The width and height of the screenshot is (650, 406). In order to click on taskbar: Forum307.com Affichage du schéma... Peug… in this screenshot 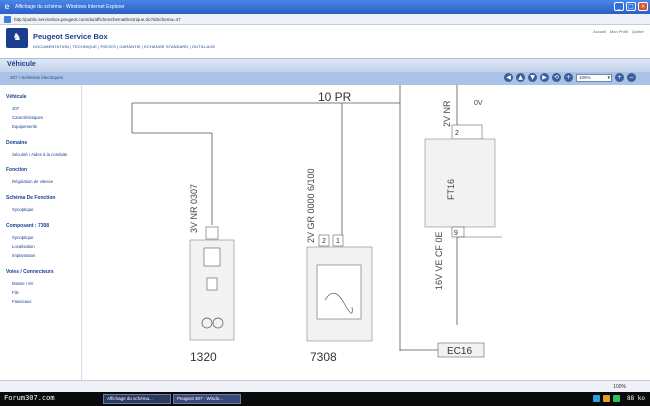, I will do `click(325, 399)`.